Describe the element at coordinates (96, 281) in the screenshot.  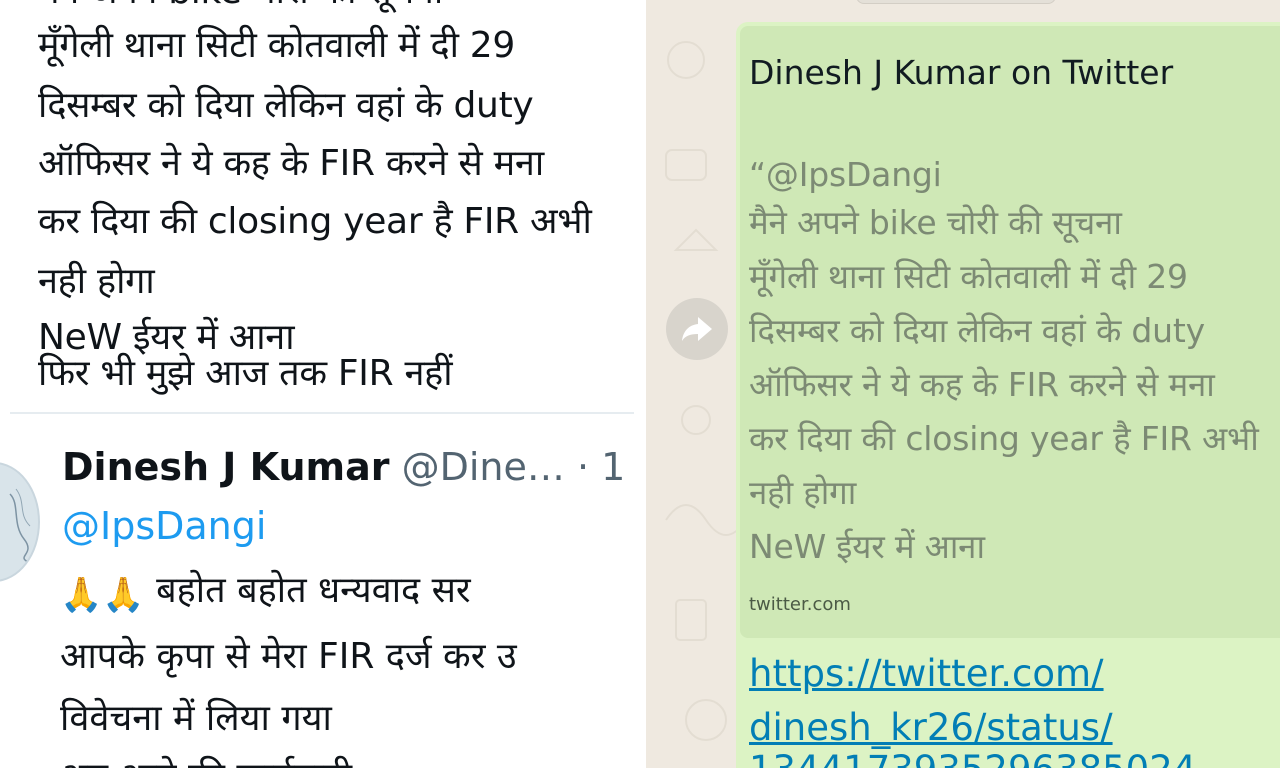
I see `quoted-tweet-line: नही होगा` at that location.